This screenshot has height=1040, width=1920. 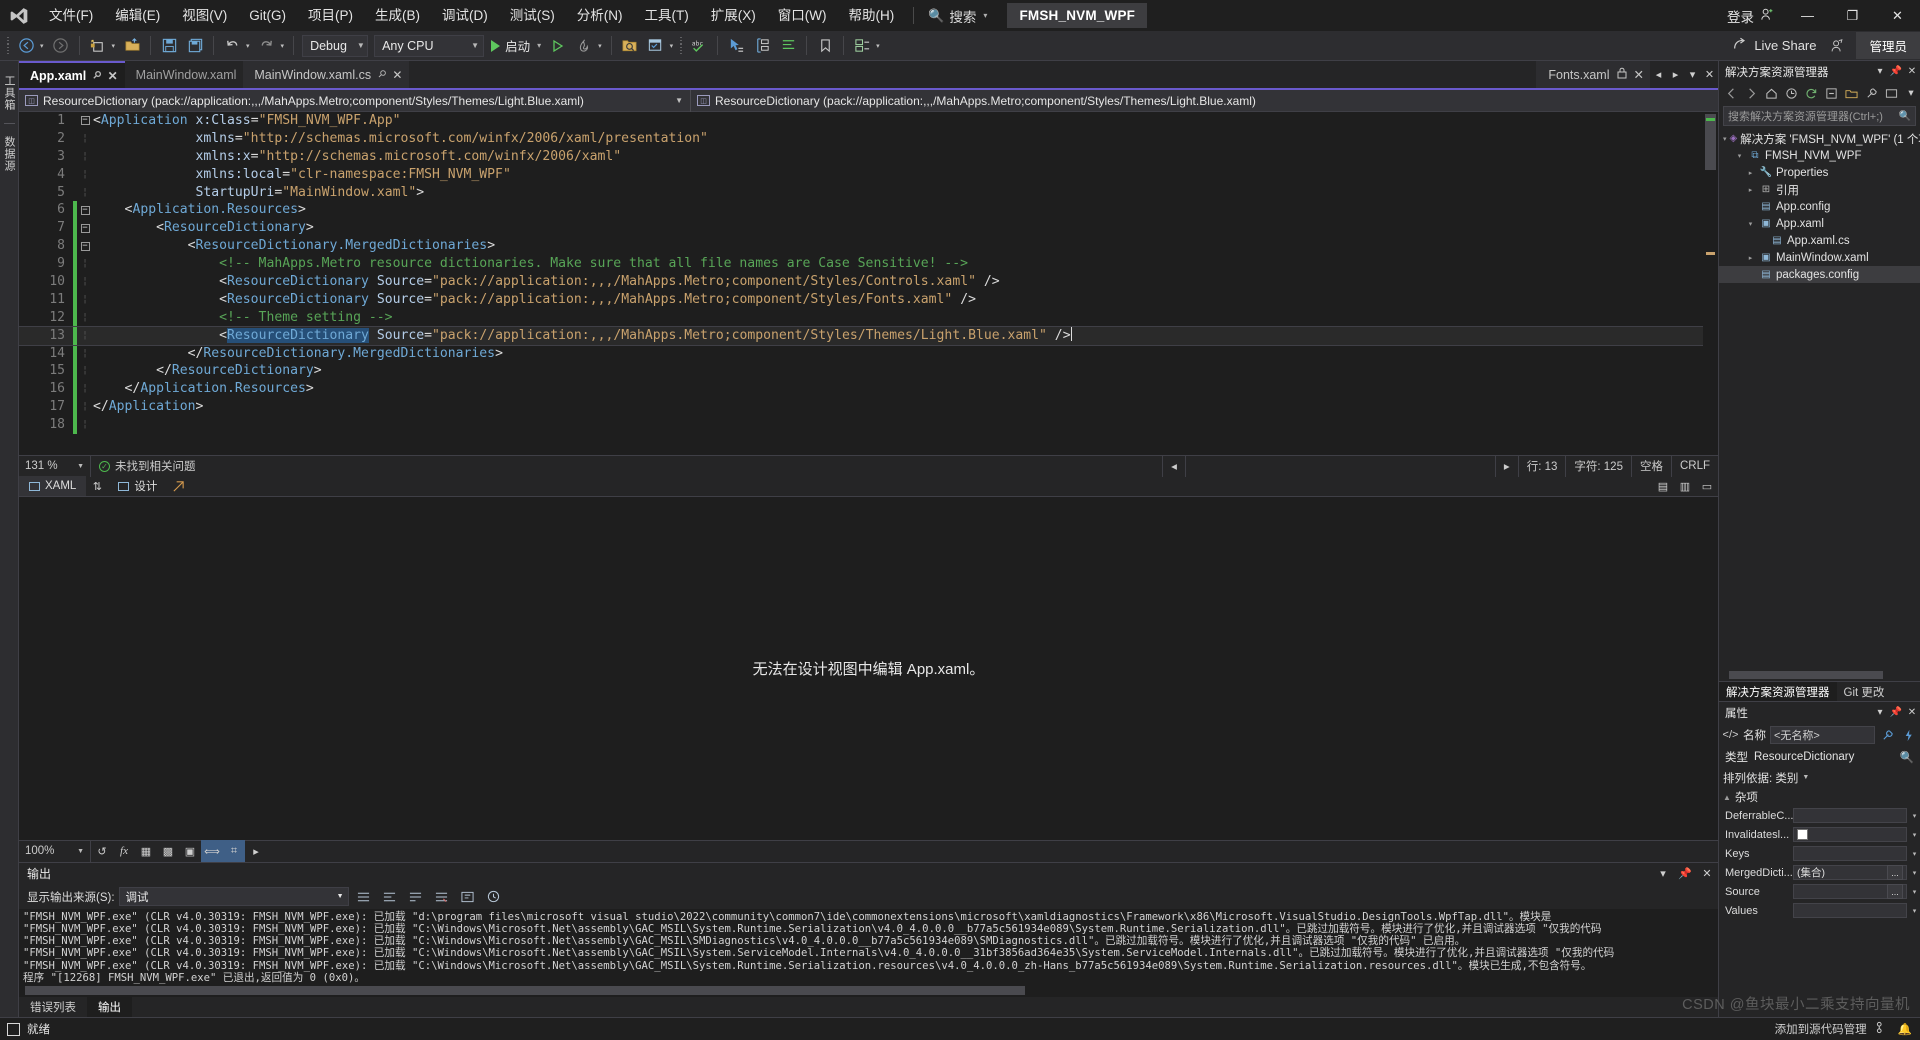 I want to click on property-row: Values ▾, so click(x=1819, y=910).